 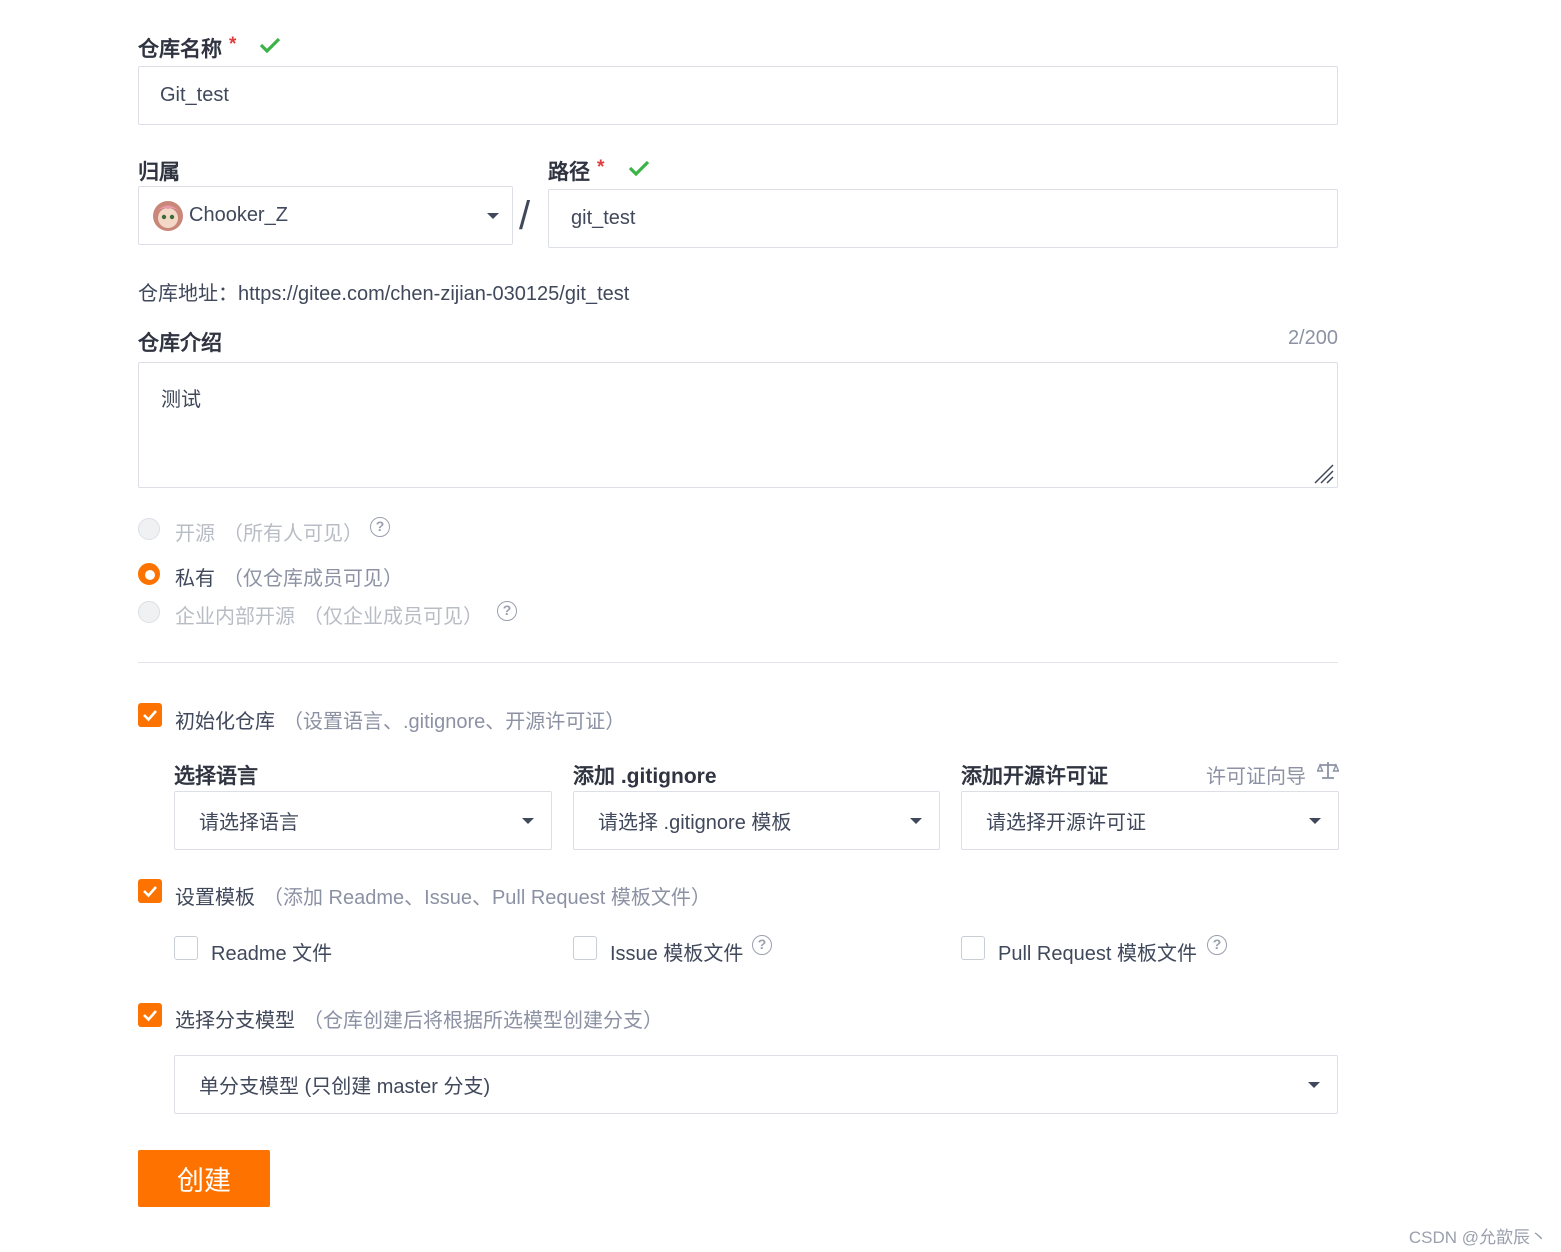 What do you see at coordinates (393, 617) in the screenshot?
I see `visibility-option-hint: （仅企业成员可见）` at bounding box center [393, 617].